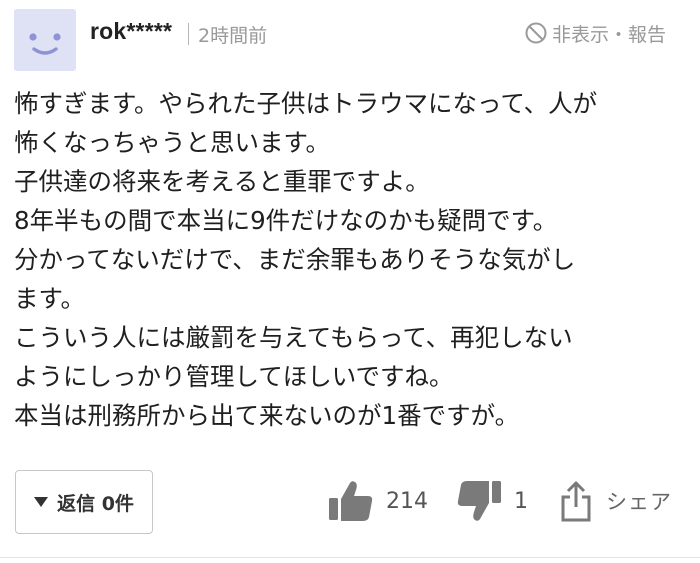  What do you see at coordinates (378, 501) in the screenshot?
I see `like-button: 214` at bounding box center [378, 501].